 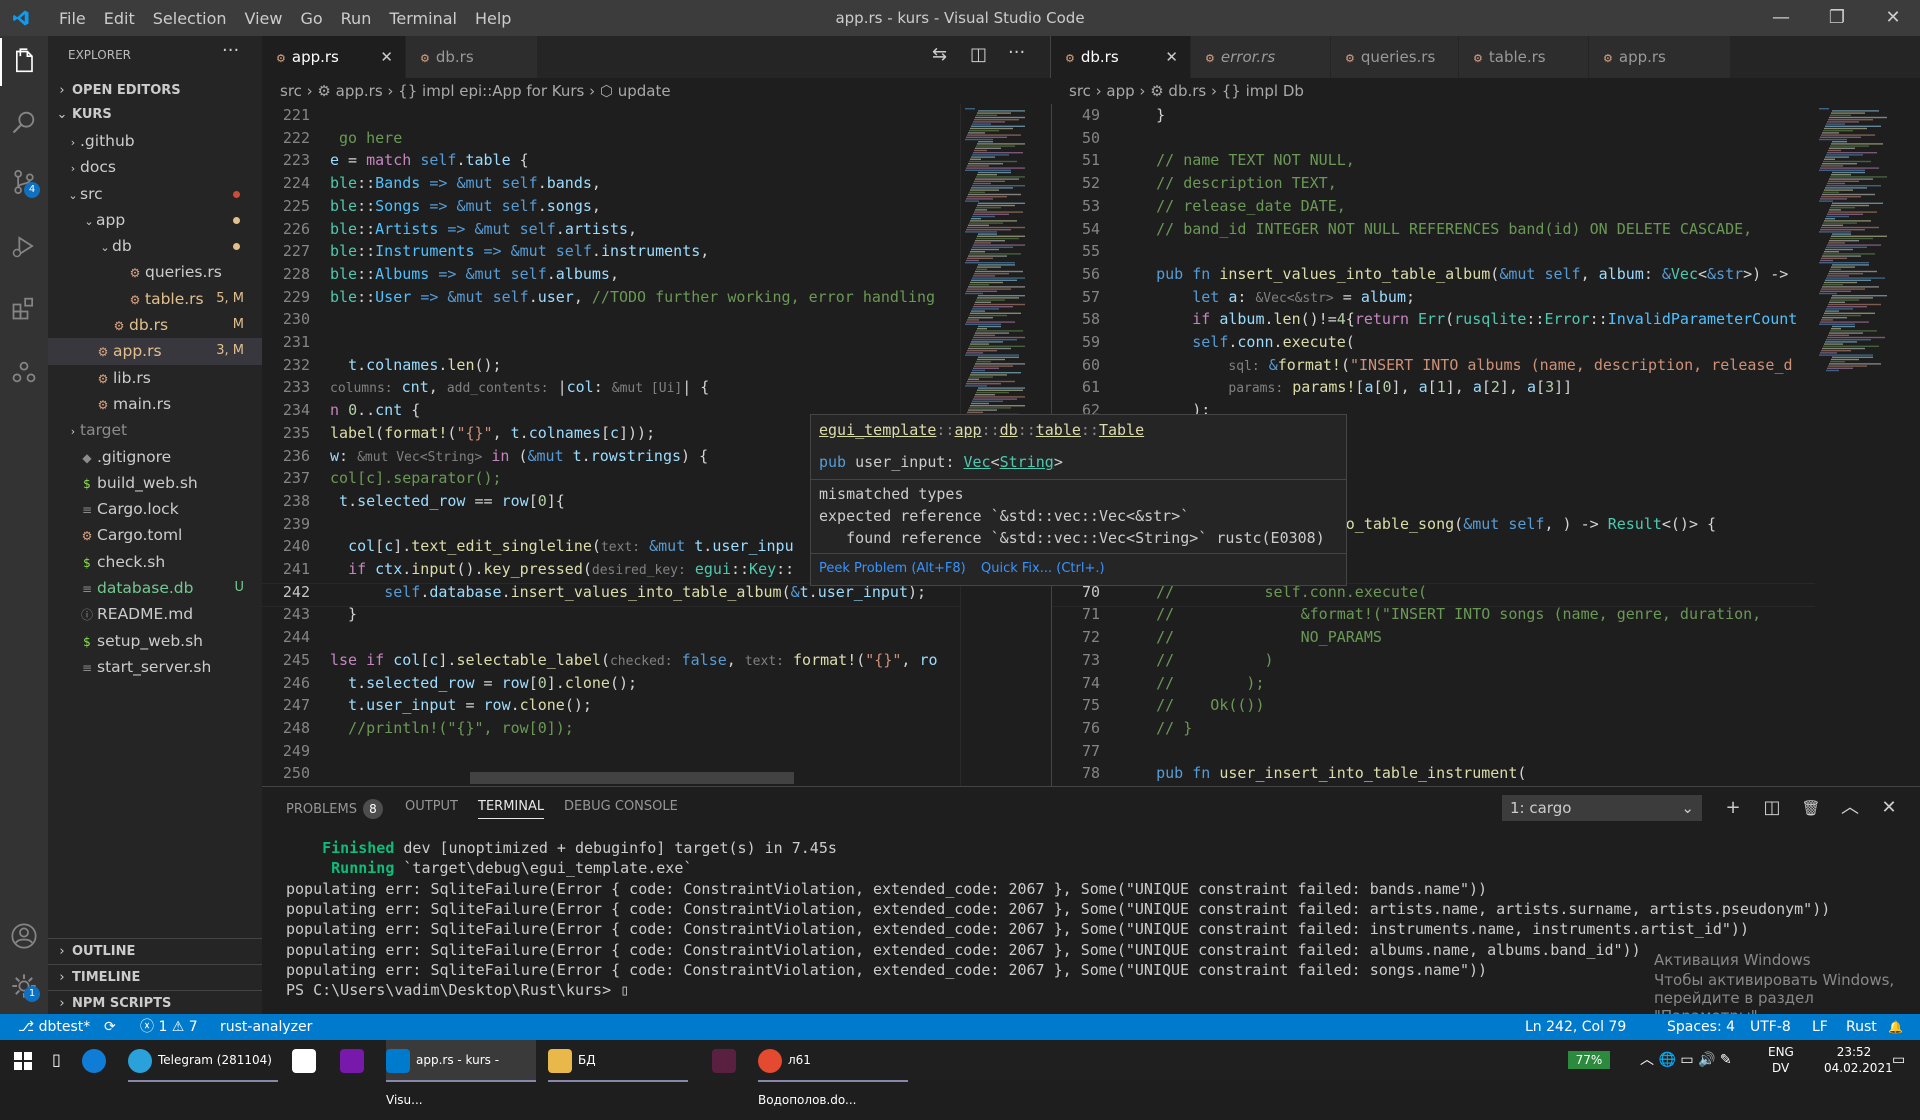 What do you see at coordinates (1251, 637) in the screenshot?
I see `code-line: // NO_PARAMS` at bounding box center [1251, 637].